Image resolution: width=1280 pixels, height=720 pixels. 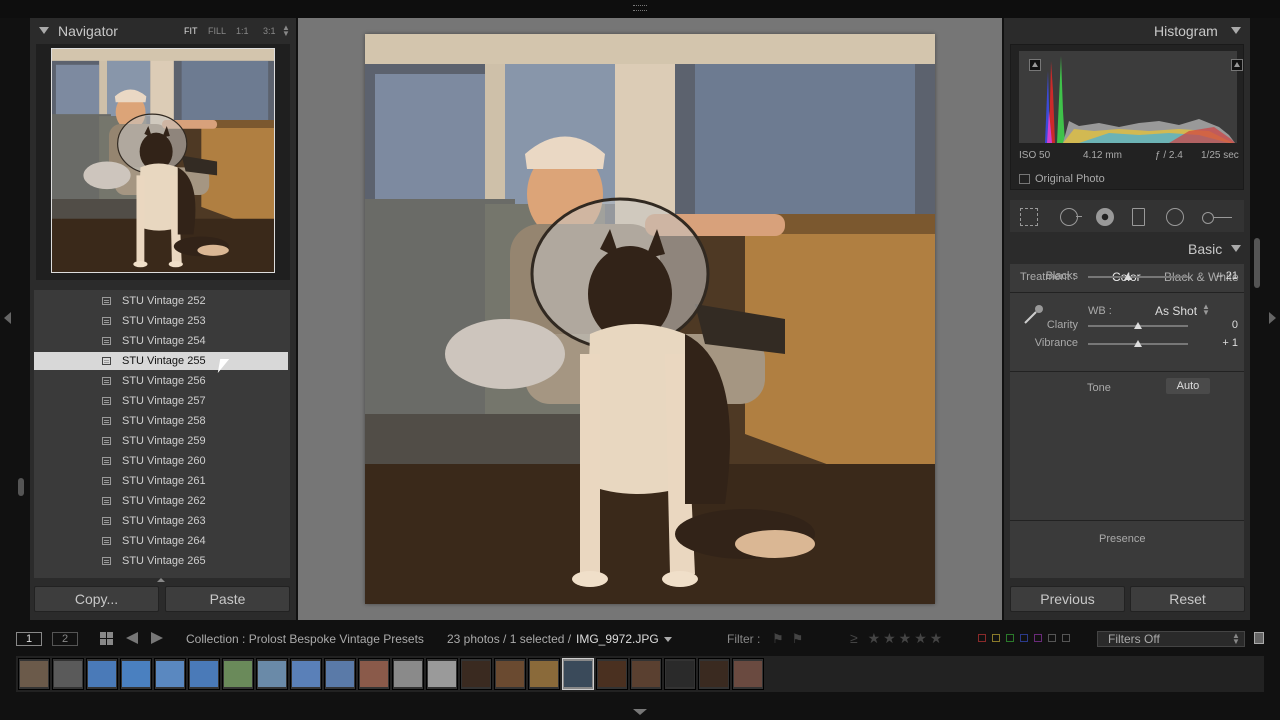 I want to click on preset-item: STU Vintage 264, so click(x=161, y=541).